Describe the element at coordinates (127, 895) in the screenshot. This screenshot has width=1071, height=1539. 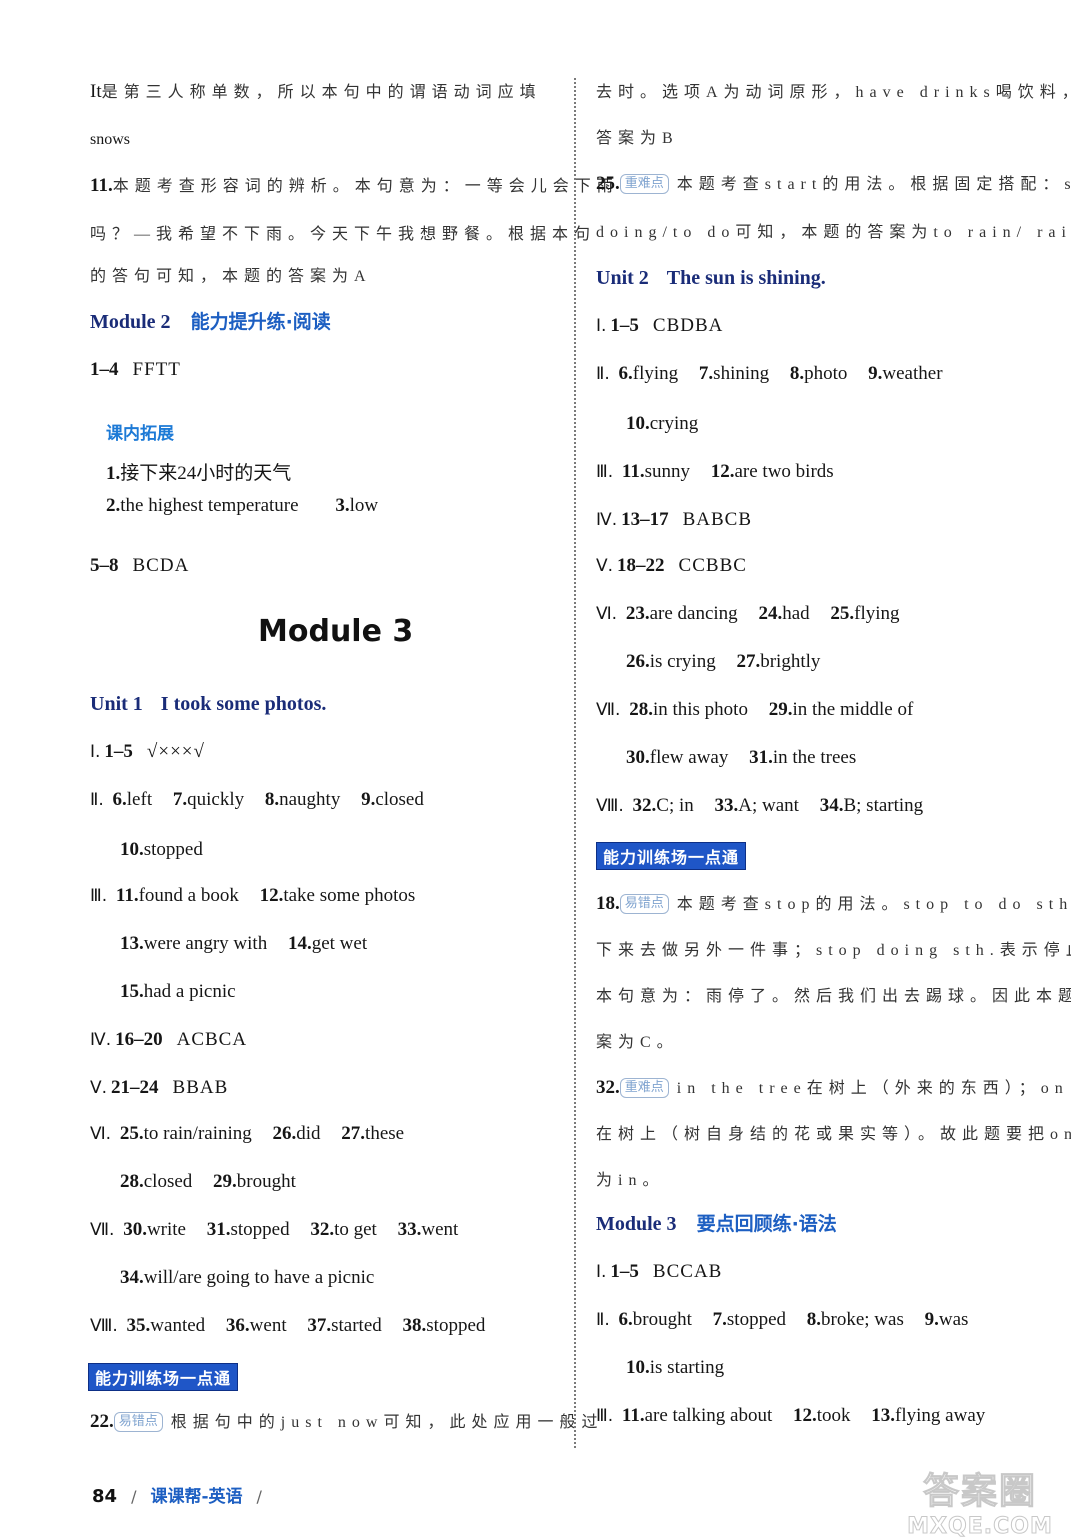
I see `num: 11.` at that location.